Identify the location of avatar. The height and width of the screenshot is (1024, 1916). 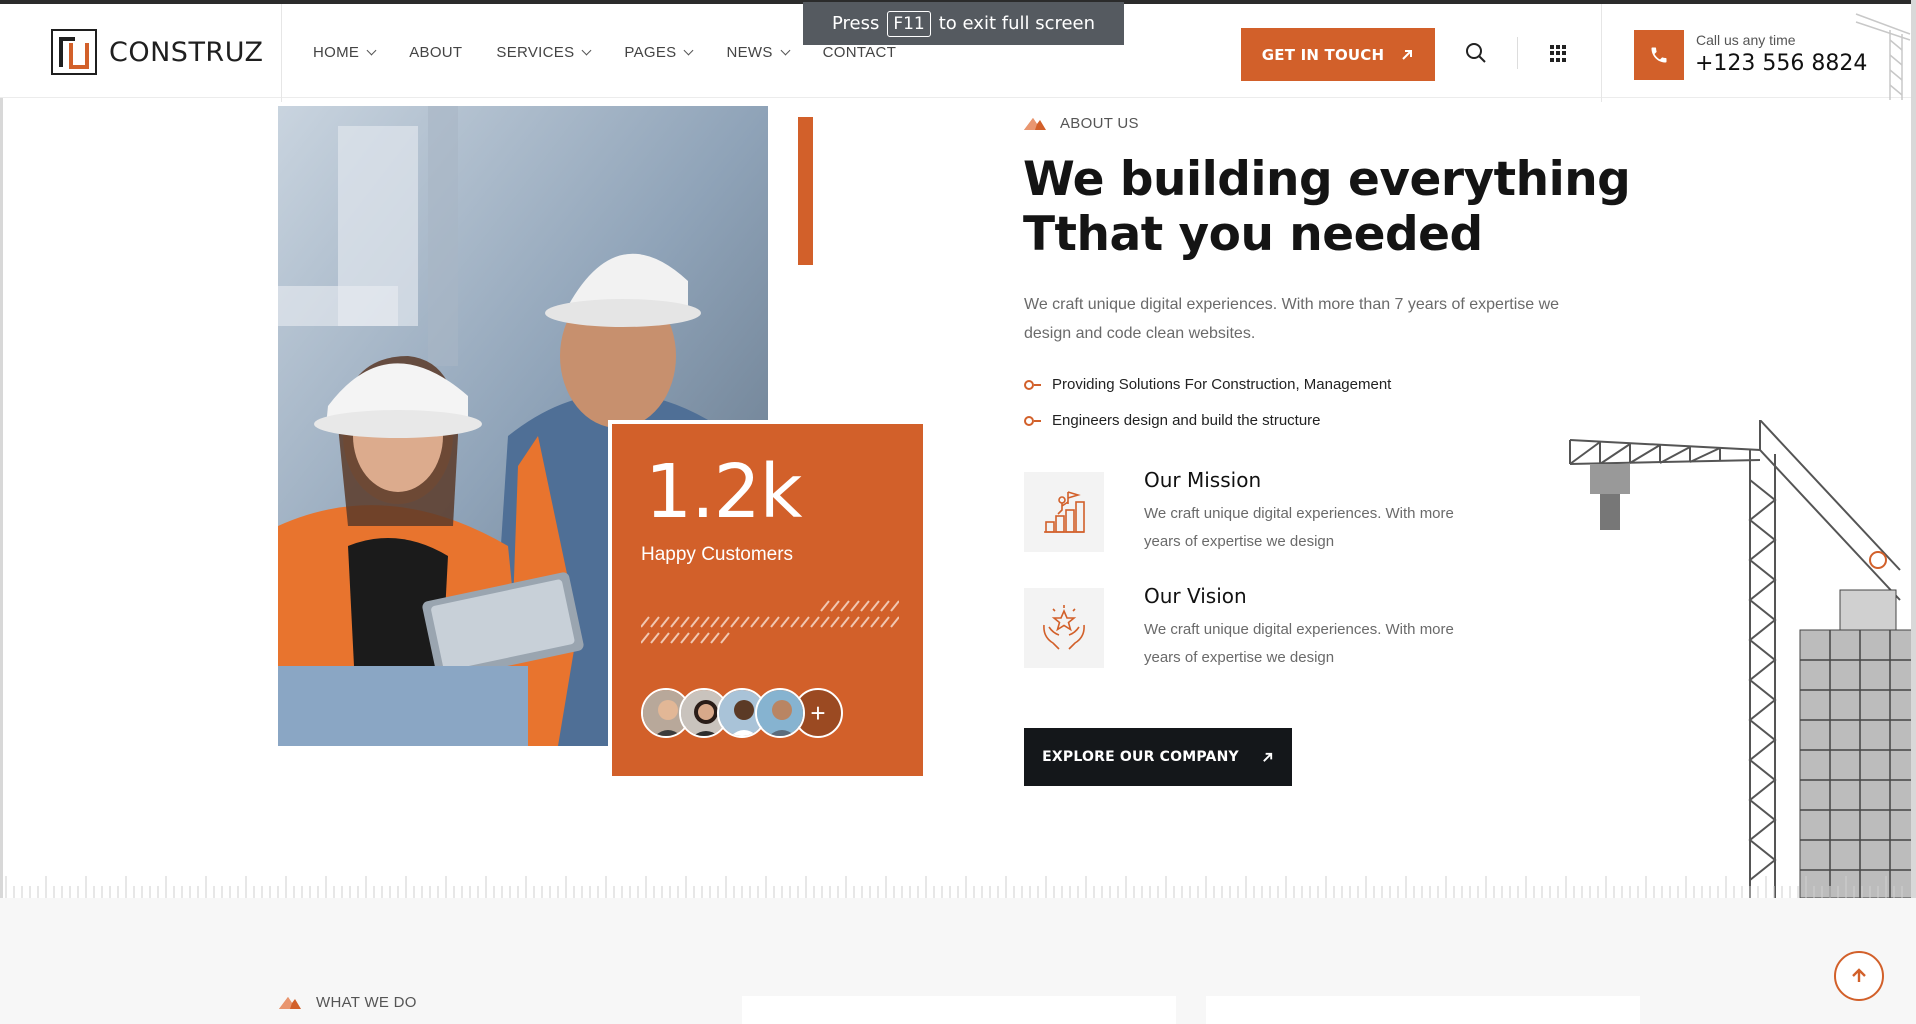
(780, 713).